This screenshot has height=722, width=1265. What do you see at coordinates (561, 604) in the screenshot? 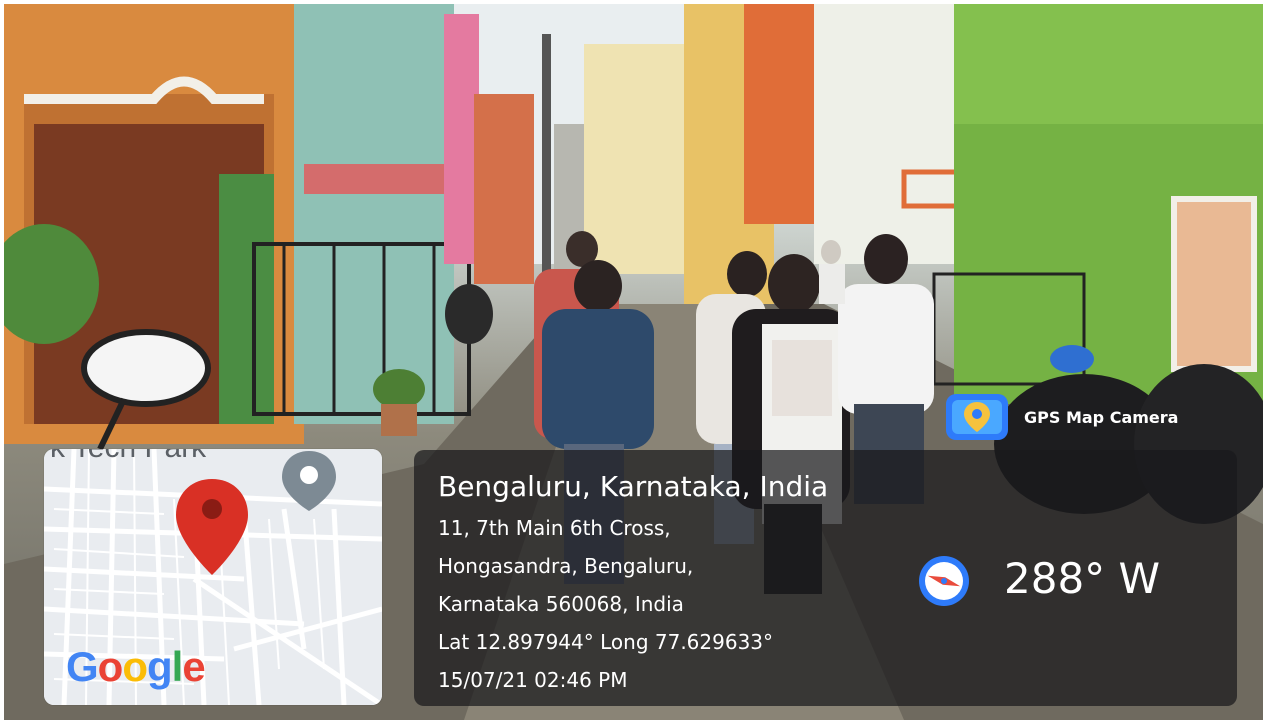
I see `address-line-3: Karnataka 560068, India` at bounding box center [561, 604].